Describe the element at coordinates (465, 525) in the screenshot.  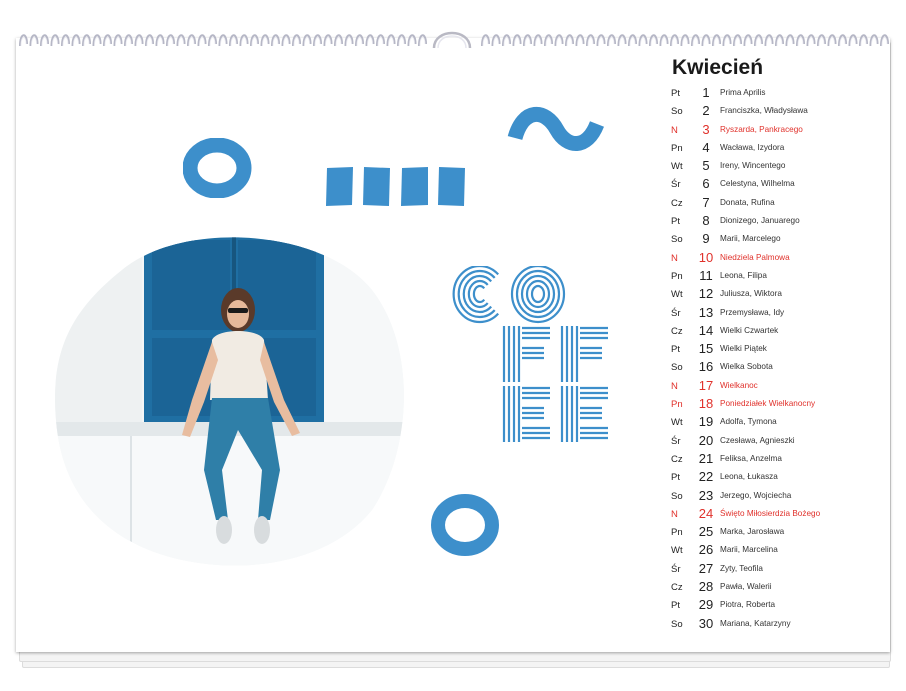
I see `blue-ring-bottom` at that location.